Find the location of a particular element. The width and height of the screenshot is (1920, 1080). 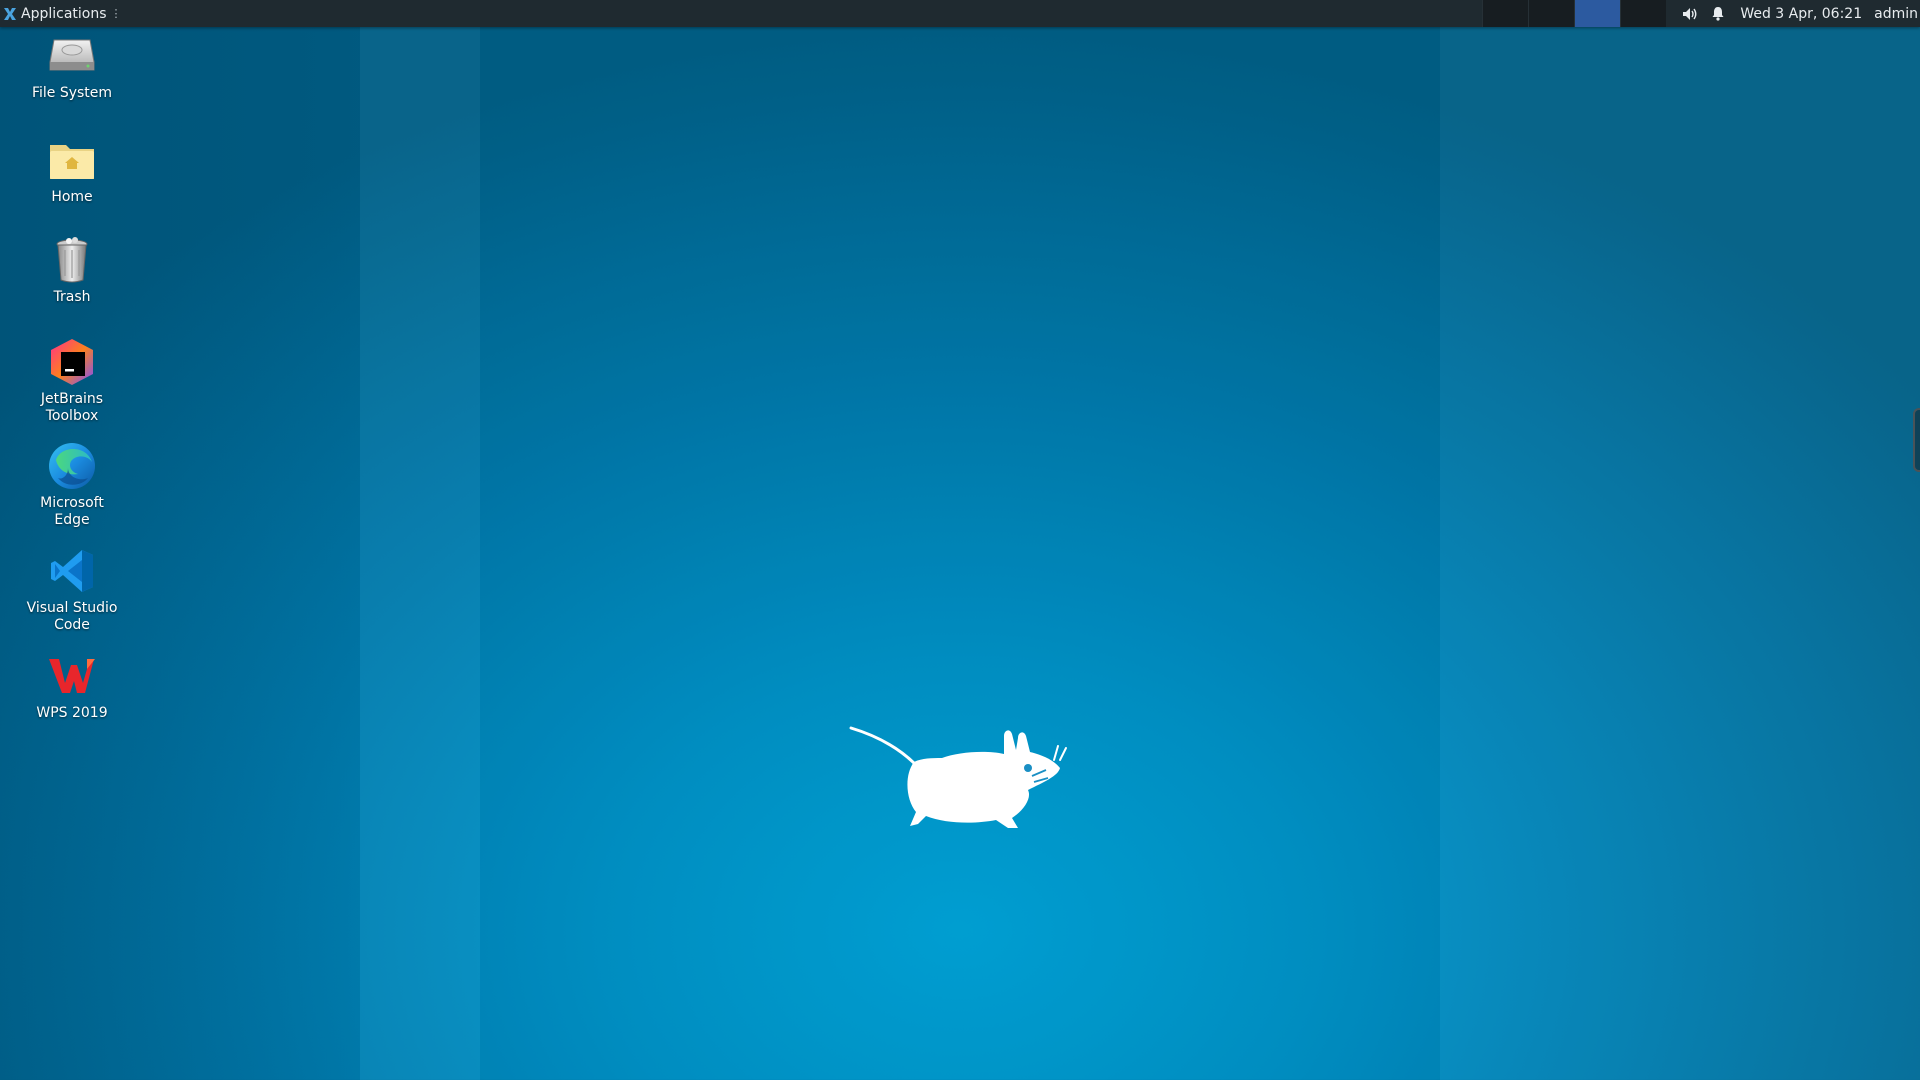

applications-label: Applications is located at coordinates (64, 13).